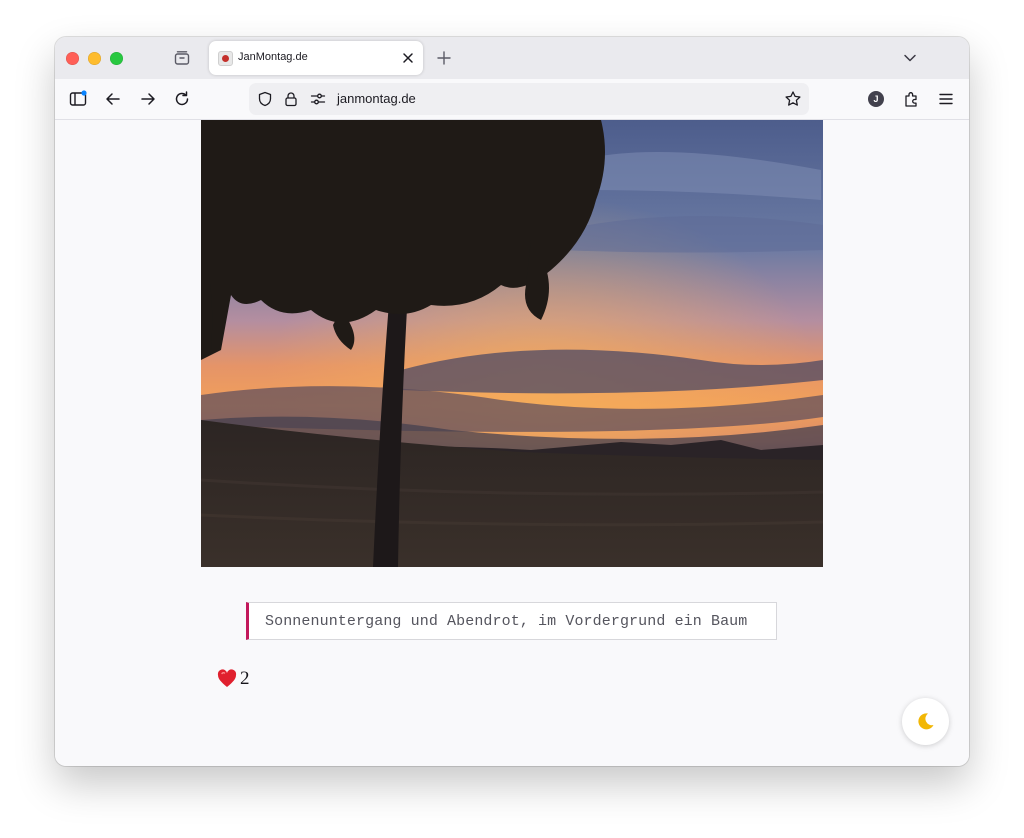 Image resolution: width=1024 pixels, height=838 pixels. I want to click on navigation-toolbar: janmontag.de J, so click(512, 99).